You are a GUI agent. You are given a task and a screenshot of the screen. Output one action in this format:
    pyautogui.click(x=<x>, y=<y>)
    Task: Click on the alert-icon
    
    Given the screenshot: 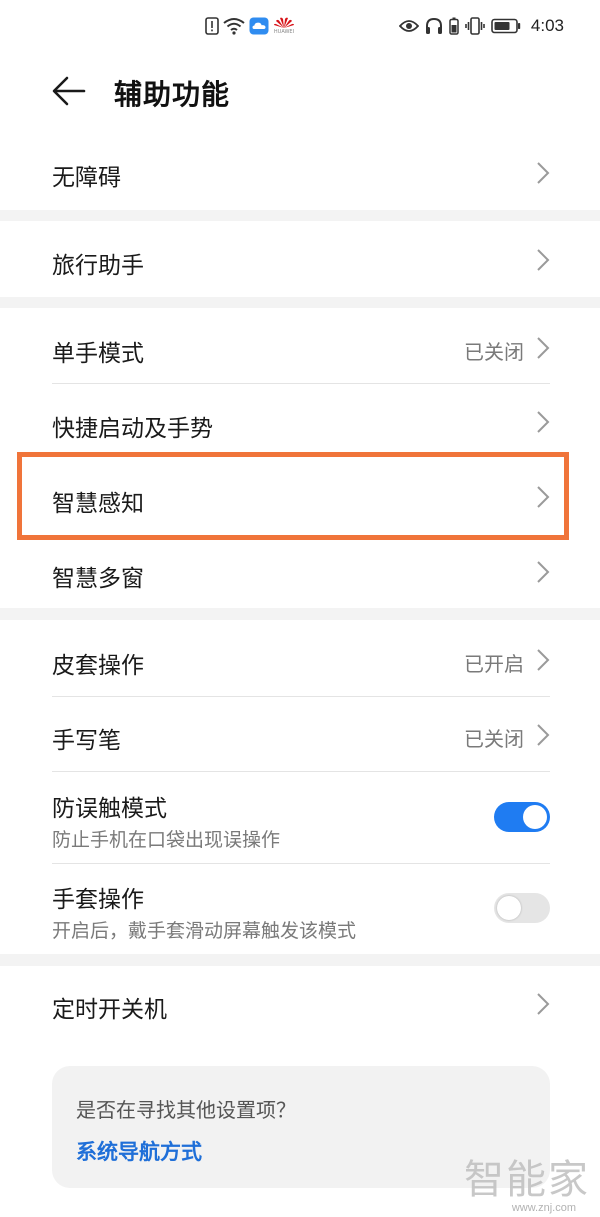 What is the action you would take?
    pyautogui.click(x=212, y=26)
    